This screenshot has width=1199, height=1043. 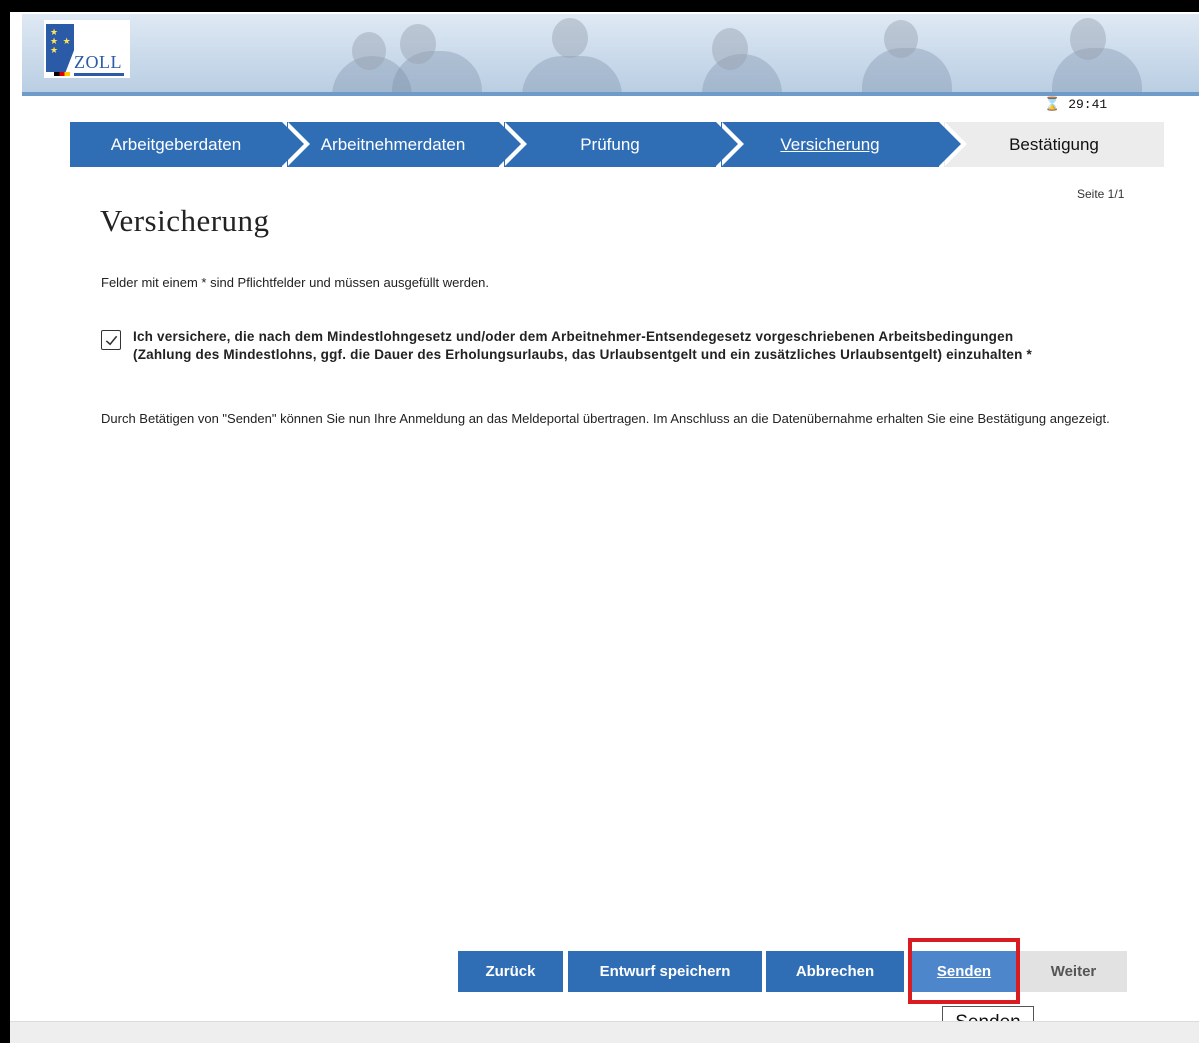 What do you see at coordinates (964, 971) in the screenshot?
I see `send-button-highlight` at bounding box center [964, 971].